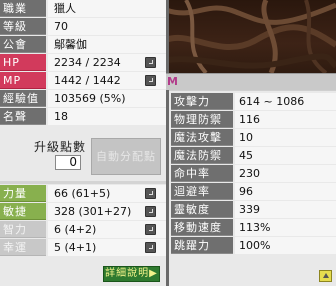 Image resolution: width=336 pixels, height=286 pixels. What do you see at coordinates (285, 119) in the screenshot?
I see `weapon-def-value: 116` at bounding box center [285, 119].